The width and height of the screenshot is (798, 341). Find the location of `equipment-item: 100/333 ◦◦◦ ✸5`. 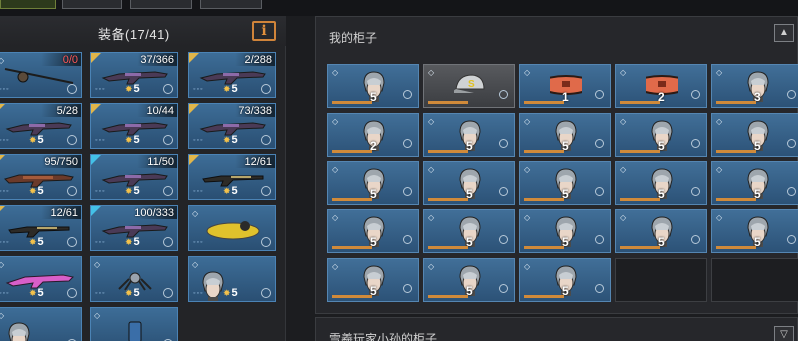

equipment-item: 100/333 ◦◦◦ ✸5 is located at coordinates (134, 228).